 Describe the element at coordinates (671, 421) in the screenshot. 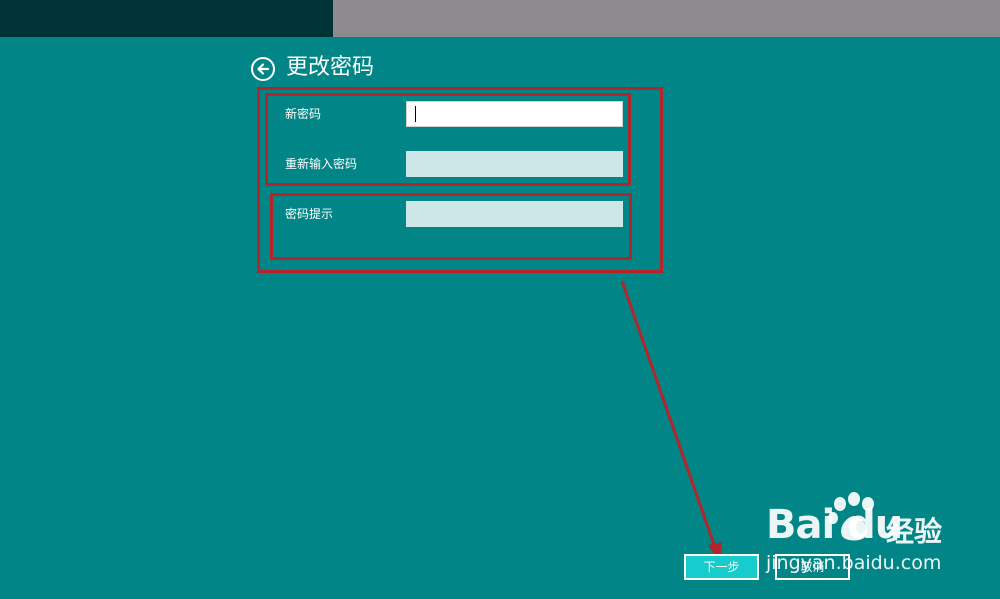

I see `annotation-arrow` at that location.